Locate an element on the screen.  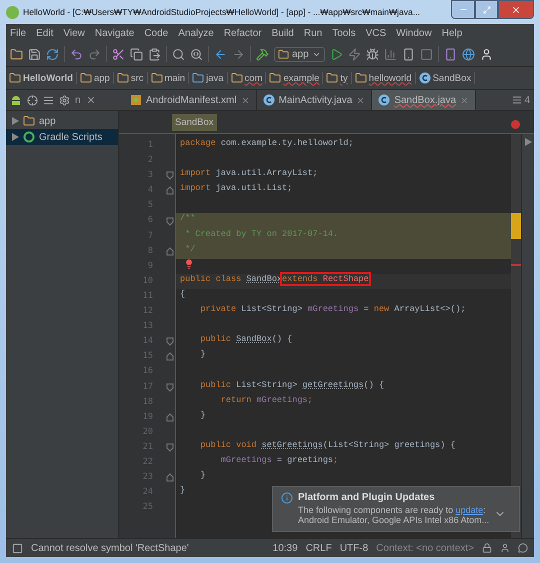
menu-item: Run is located at coordinates (313, 33).